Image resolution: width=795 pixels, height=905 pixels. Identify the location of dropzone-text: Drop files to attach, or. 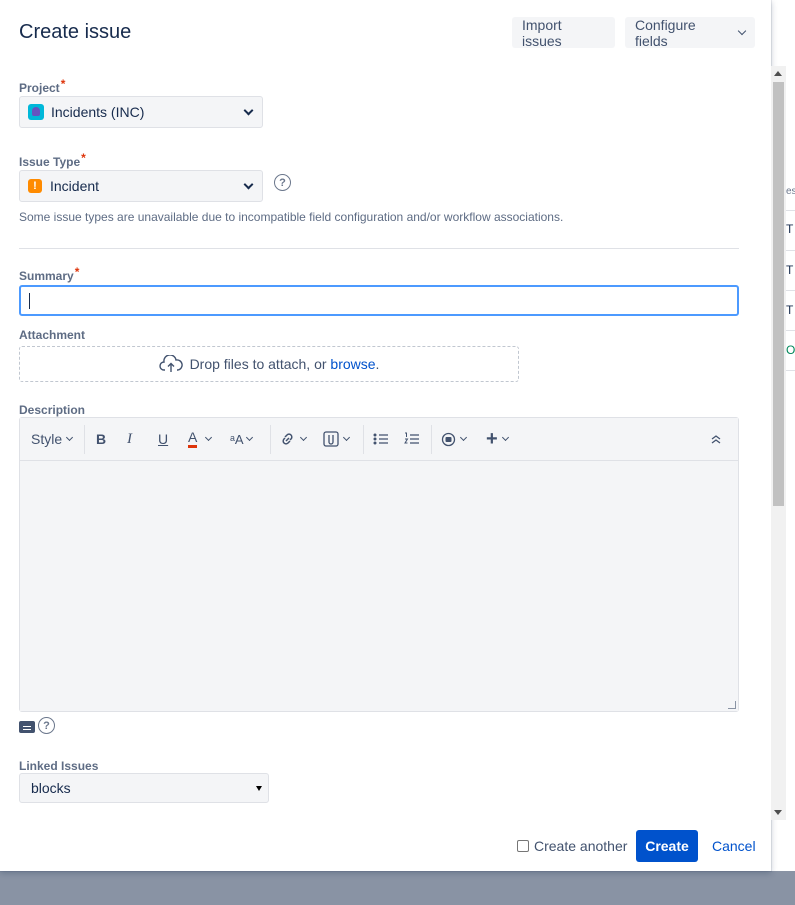
(260, 364).